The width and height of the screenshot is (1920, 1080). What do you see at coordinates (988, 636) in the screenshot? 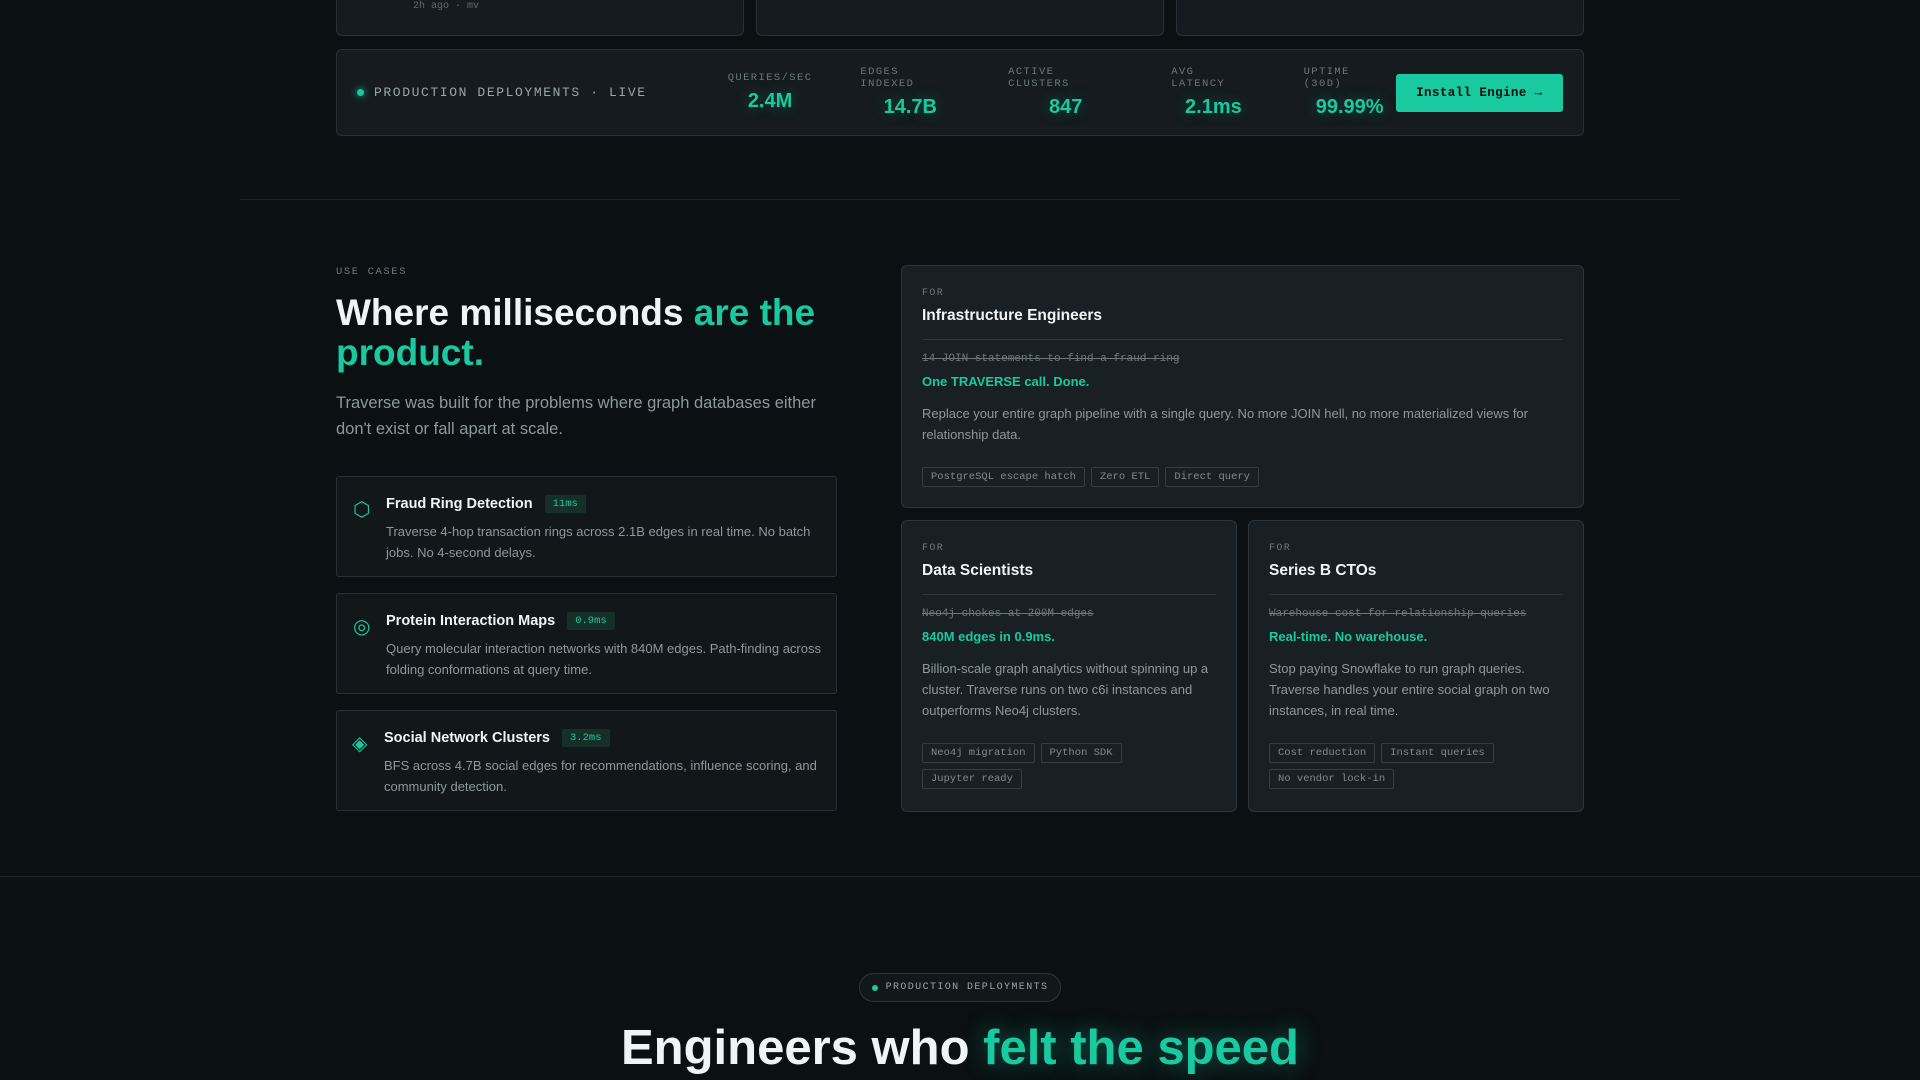
I see `persona-new-way: 840M edges in 0.9ms.` at bounding box center [988, 636].